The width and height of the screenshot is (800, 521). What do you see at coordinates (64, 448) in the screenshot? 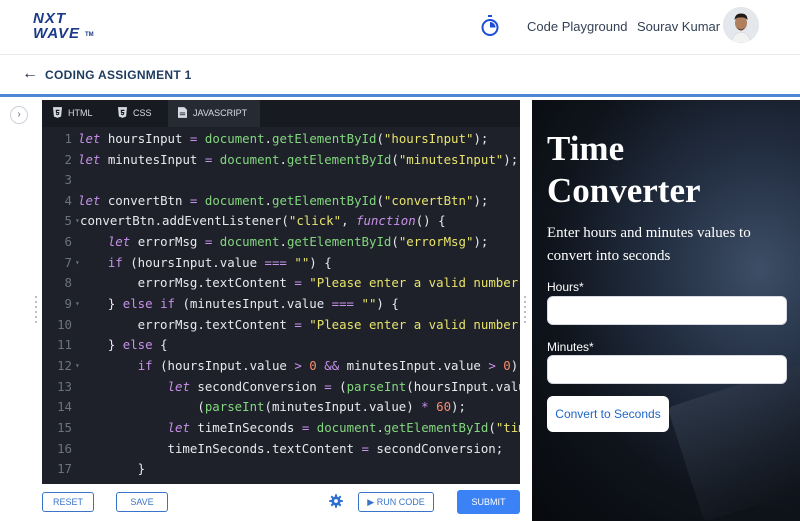
I see `line-number: 16` at bounding box center [64, 448].